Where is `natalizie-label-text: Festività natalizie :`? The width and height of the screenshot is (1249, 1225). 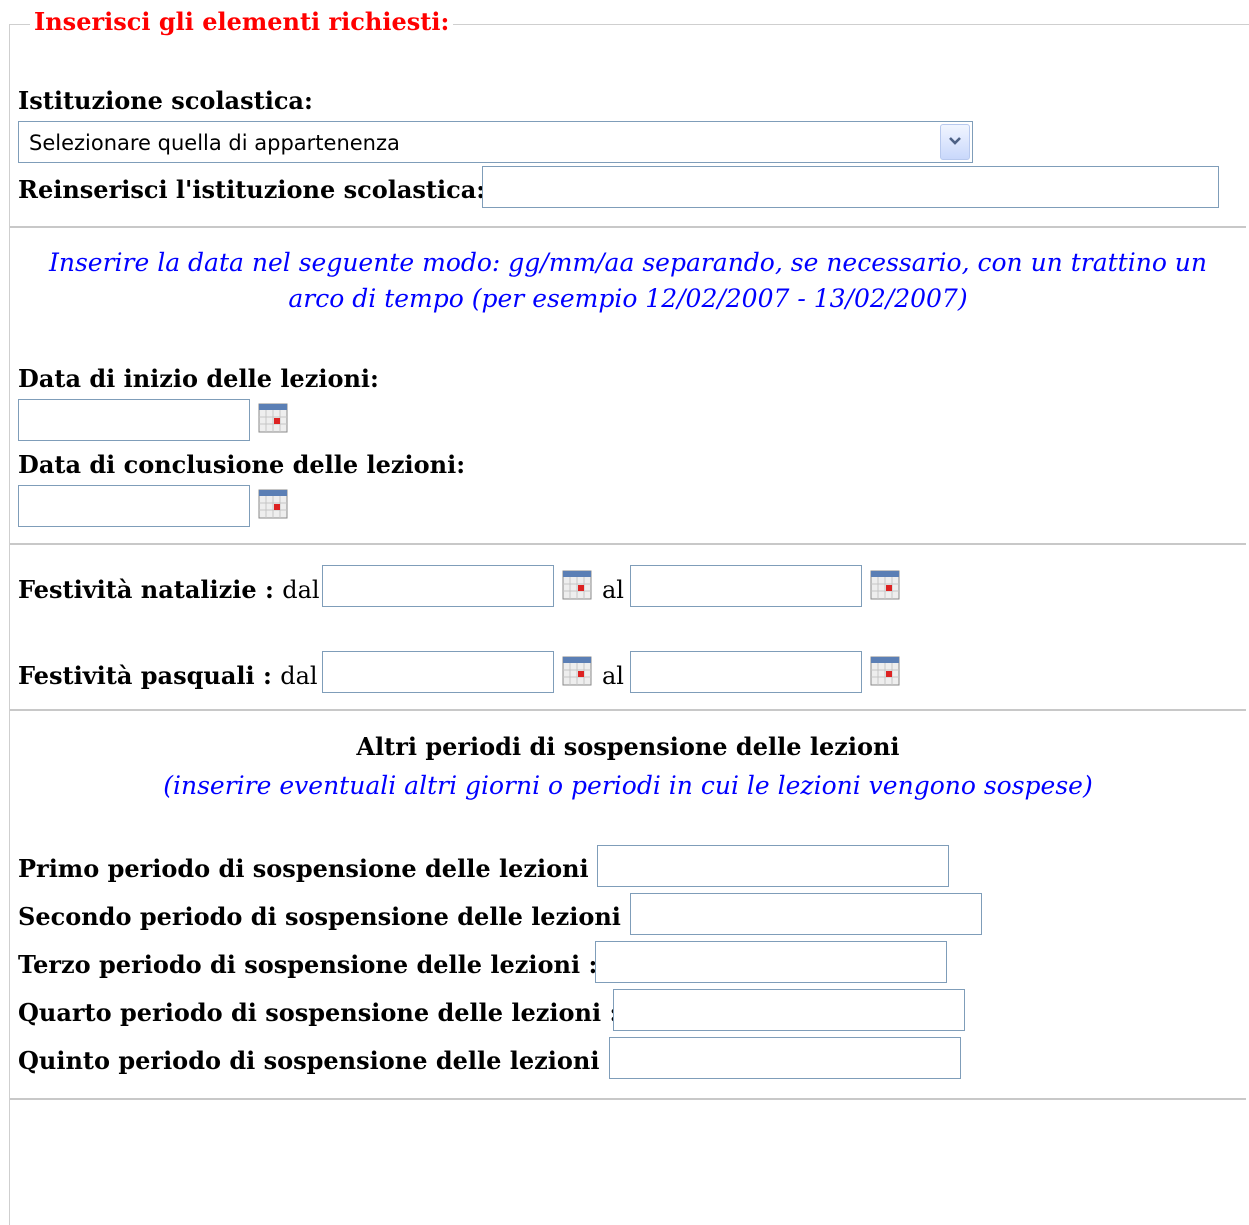
natalizie-label-text: Festività natalizie : is located at coordinates (146, 589).